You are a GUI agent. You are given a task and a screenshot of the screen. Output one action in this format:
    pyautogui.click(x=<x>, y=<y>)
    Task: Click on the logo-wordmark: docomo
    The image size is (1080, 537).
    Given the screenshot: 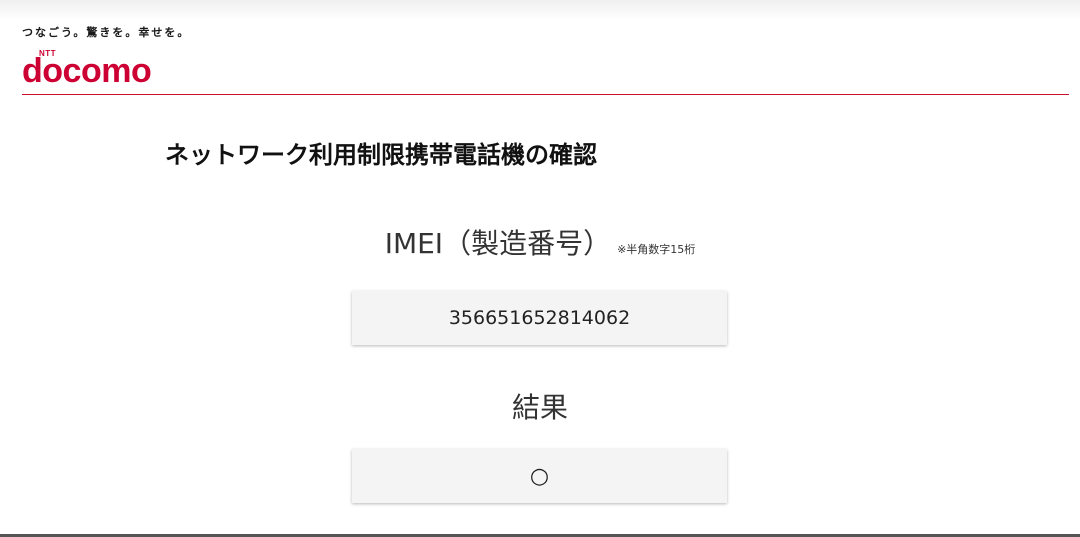 What is the action you would take?
    pyautogui.click(x=87, y=71)
    